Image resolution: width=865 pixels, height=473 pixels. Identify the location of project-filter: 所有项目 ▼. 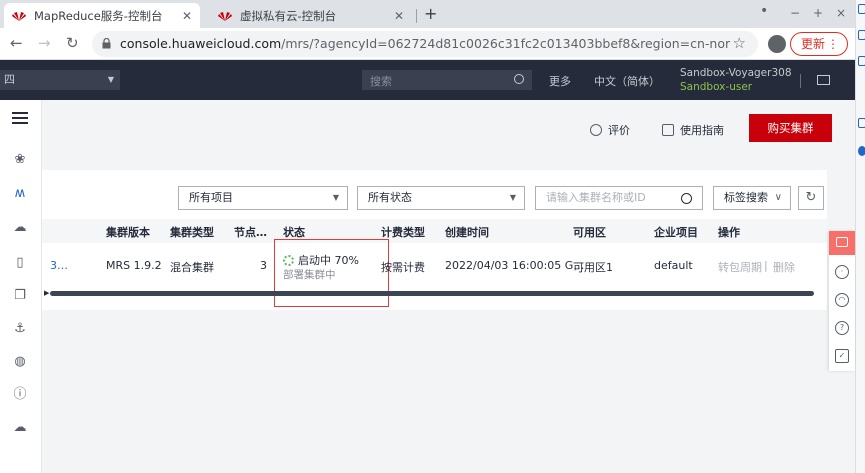
(263, 198).